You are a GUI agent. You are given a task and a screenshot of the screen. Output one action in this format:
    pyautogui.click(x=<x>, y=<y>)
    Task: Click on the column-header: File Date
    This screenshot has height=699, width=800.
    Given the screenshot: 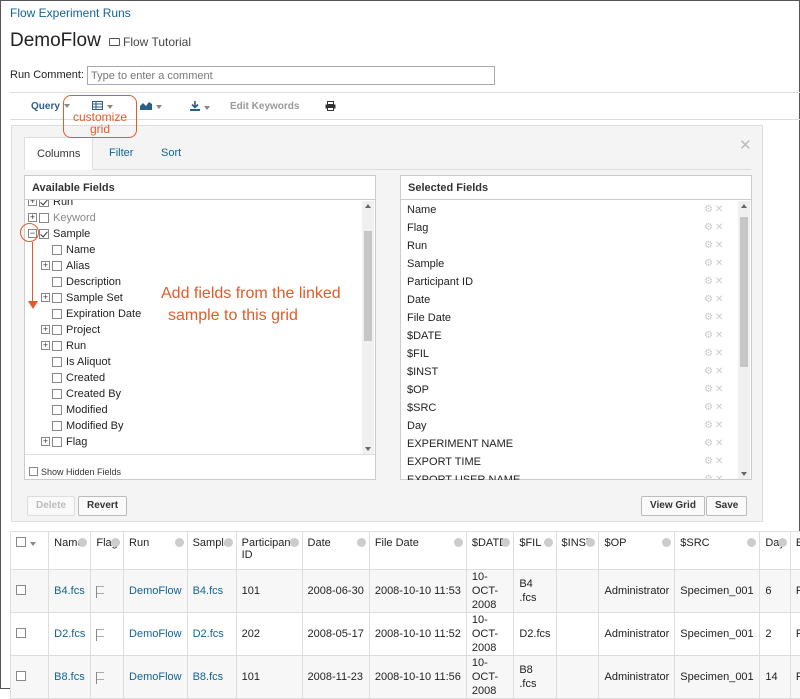 What is the action you would take?
    pyautogui.click(x=417, y=551)
    